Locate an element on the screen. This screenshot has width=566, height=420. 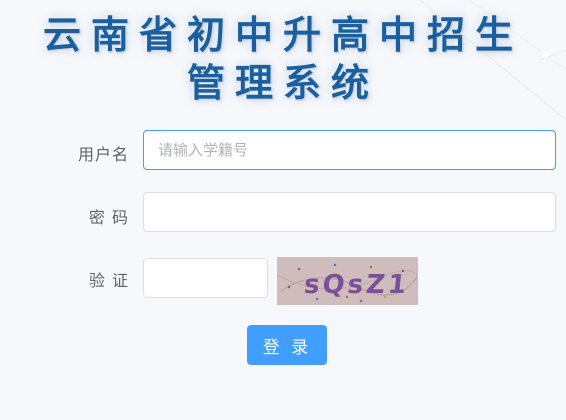
title-line-1: 云南省初中升高中招生 is located at coordinates (282, 35).